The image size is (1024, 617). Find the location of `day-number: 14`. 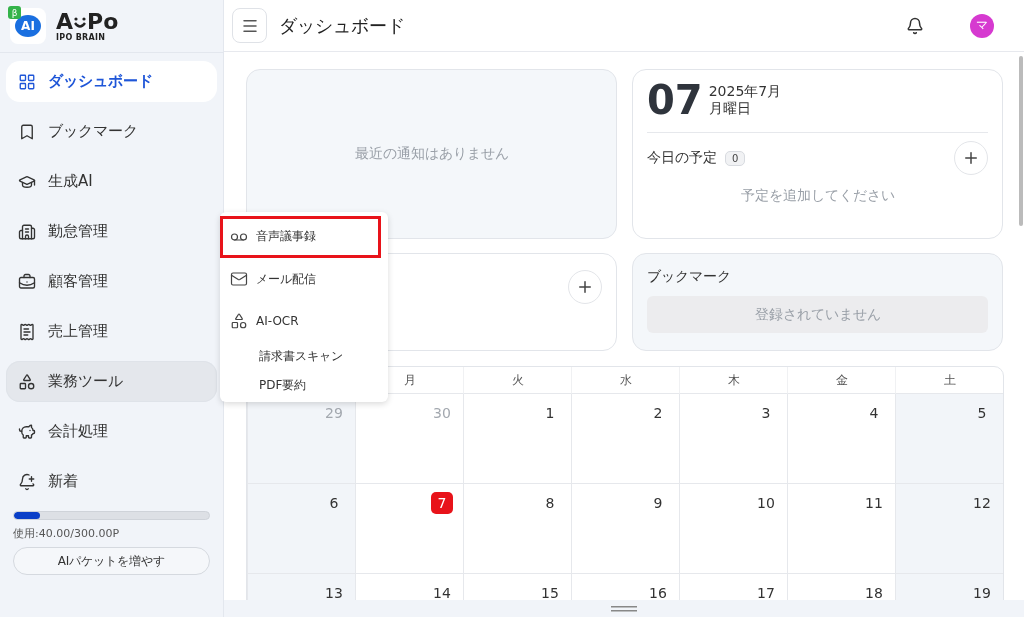

day-number: 14 is located at coordinates (442, 592).